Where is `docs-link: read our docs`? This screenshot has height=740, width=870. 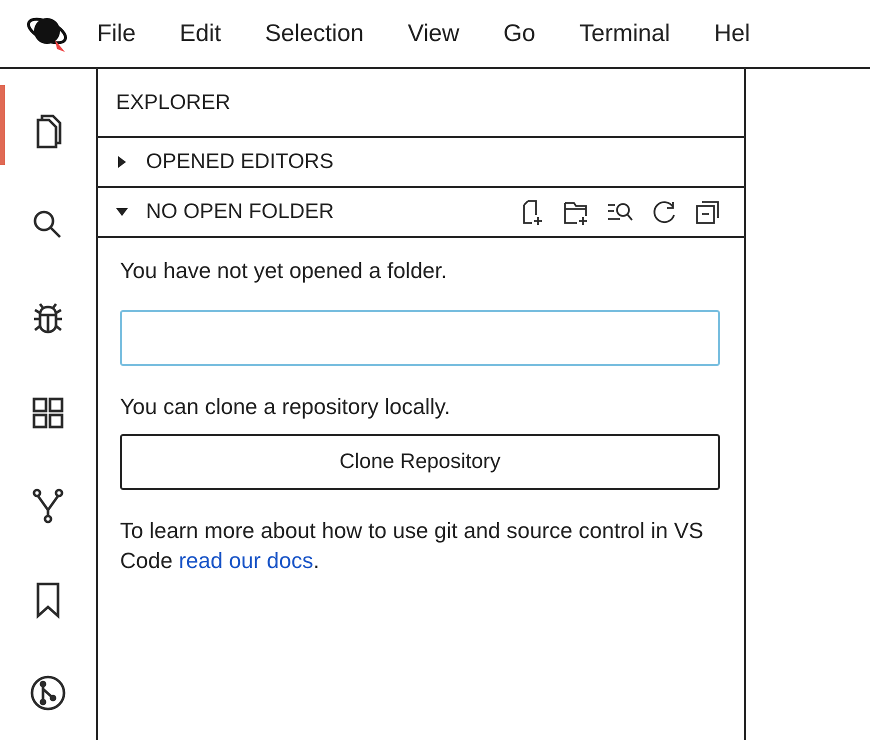
docs-link: read our docs is located at coordinates (246, 560).